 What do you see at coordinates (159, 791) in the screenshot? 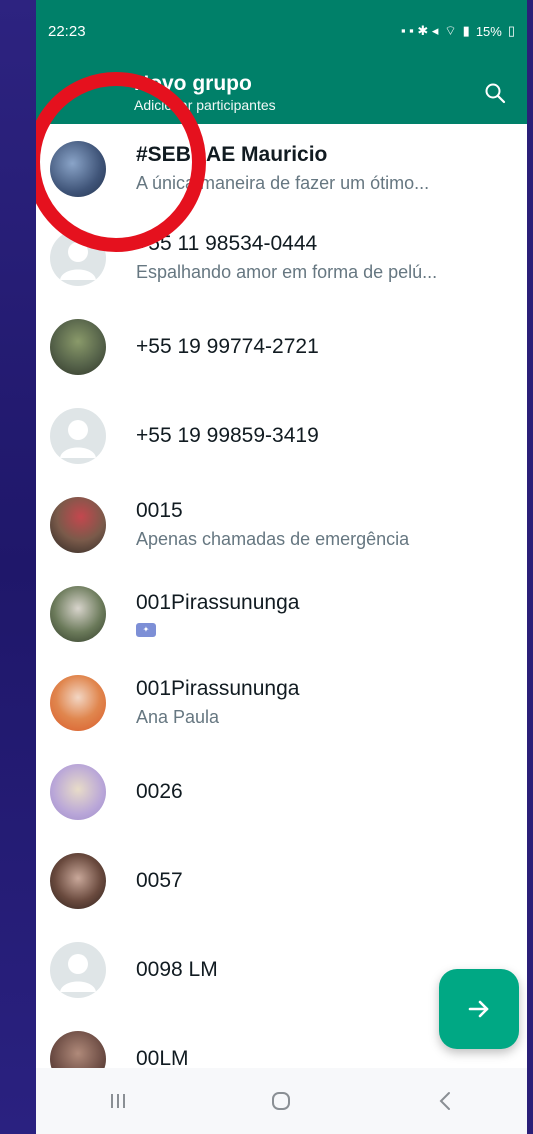
I see `contact-name: 0026` at bounding box center [159, 791].